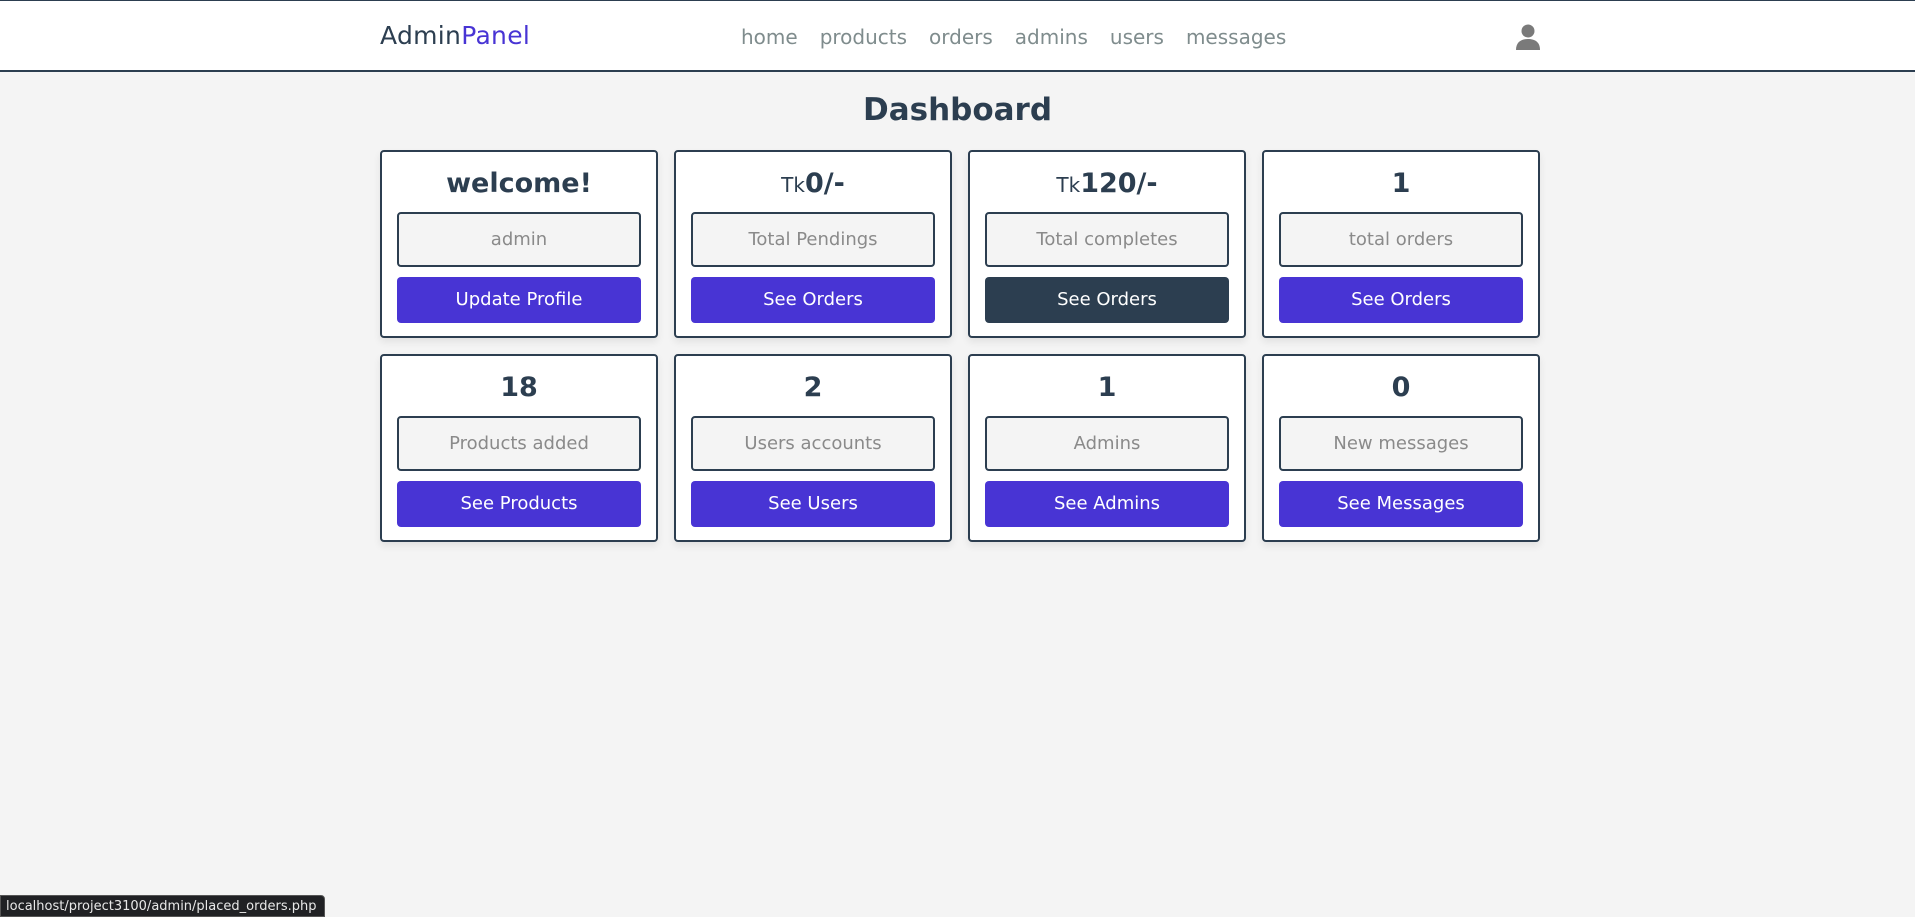 Image resolution: width=1915 pixels, height=917 pixels. Describe the element at coordinates (863, 37) in the screenshot. I see `nav-products: products` at that location.